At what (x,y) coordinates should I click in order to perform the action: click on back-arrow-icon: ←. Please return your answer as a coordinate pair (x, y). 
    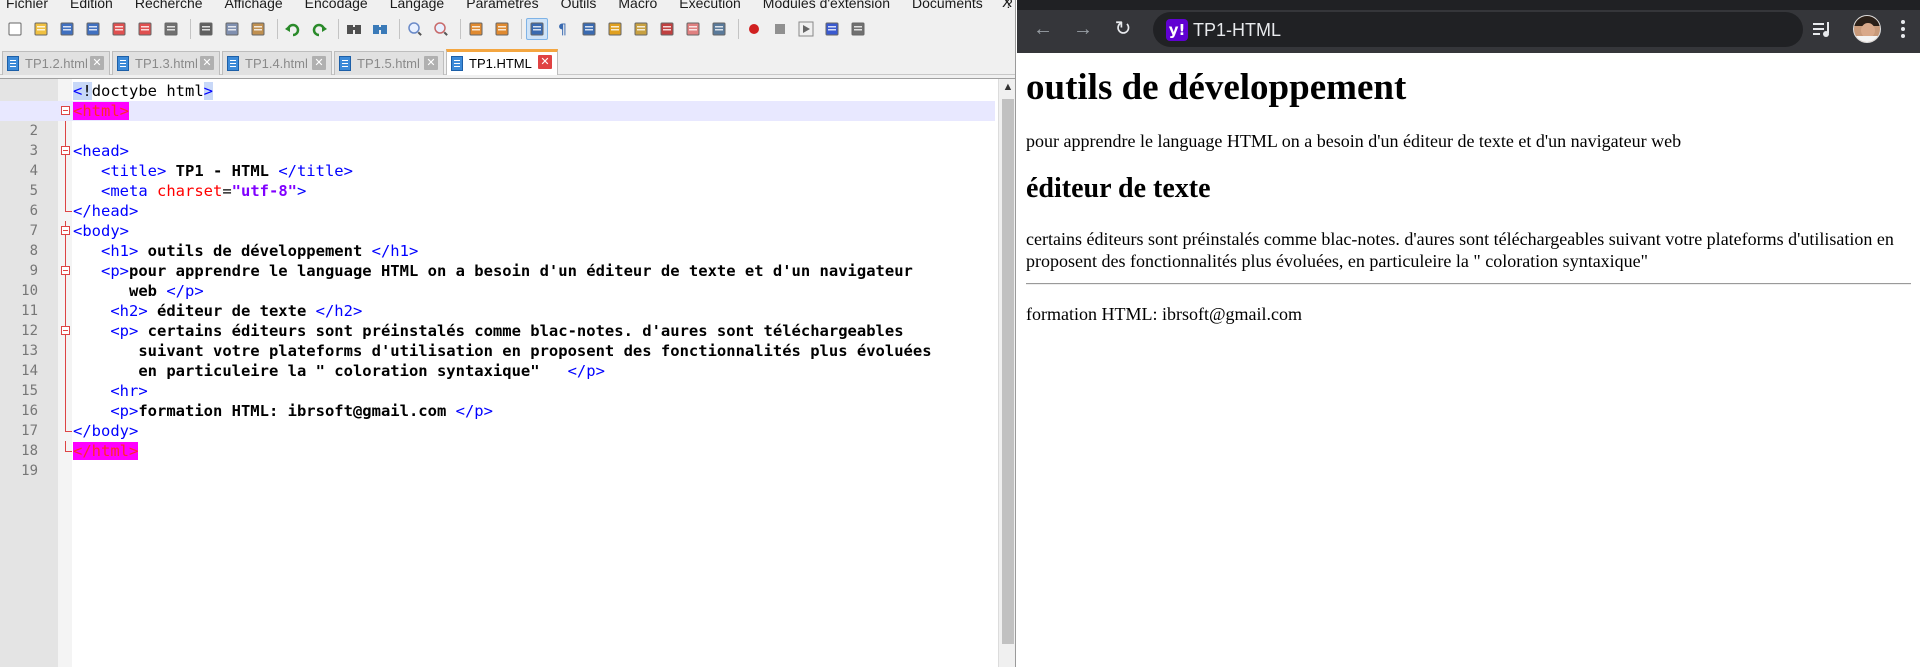
    Looking at the image, I should click on (1043, 29).